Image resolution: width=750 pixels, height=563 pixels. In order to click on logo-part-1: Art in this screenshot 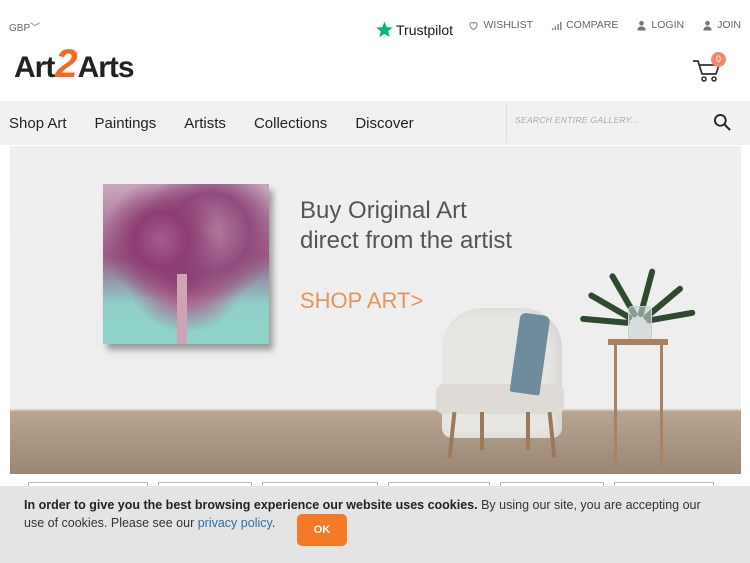, I will do `click(34, 67)`.